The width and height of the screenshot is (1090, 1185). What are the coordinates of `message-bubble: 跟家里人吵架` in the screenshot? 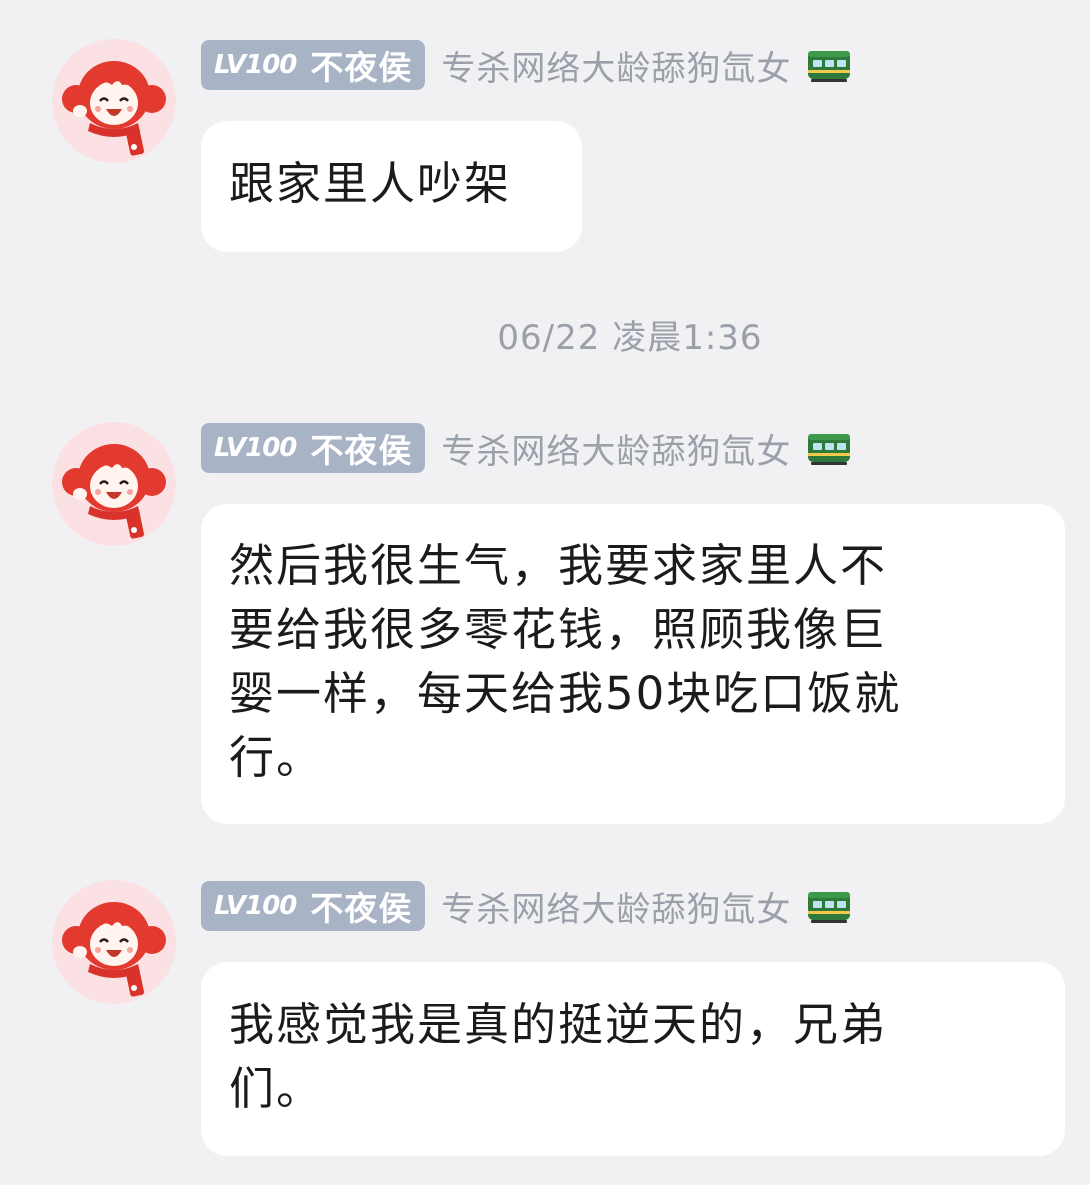 It's located at (391, 186).